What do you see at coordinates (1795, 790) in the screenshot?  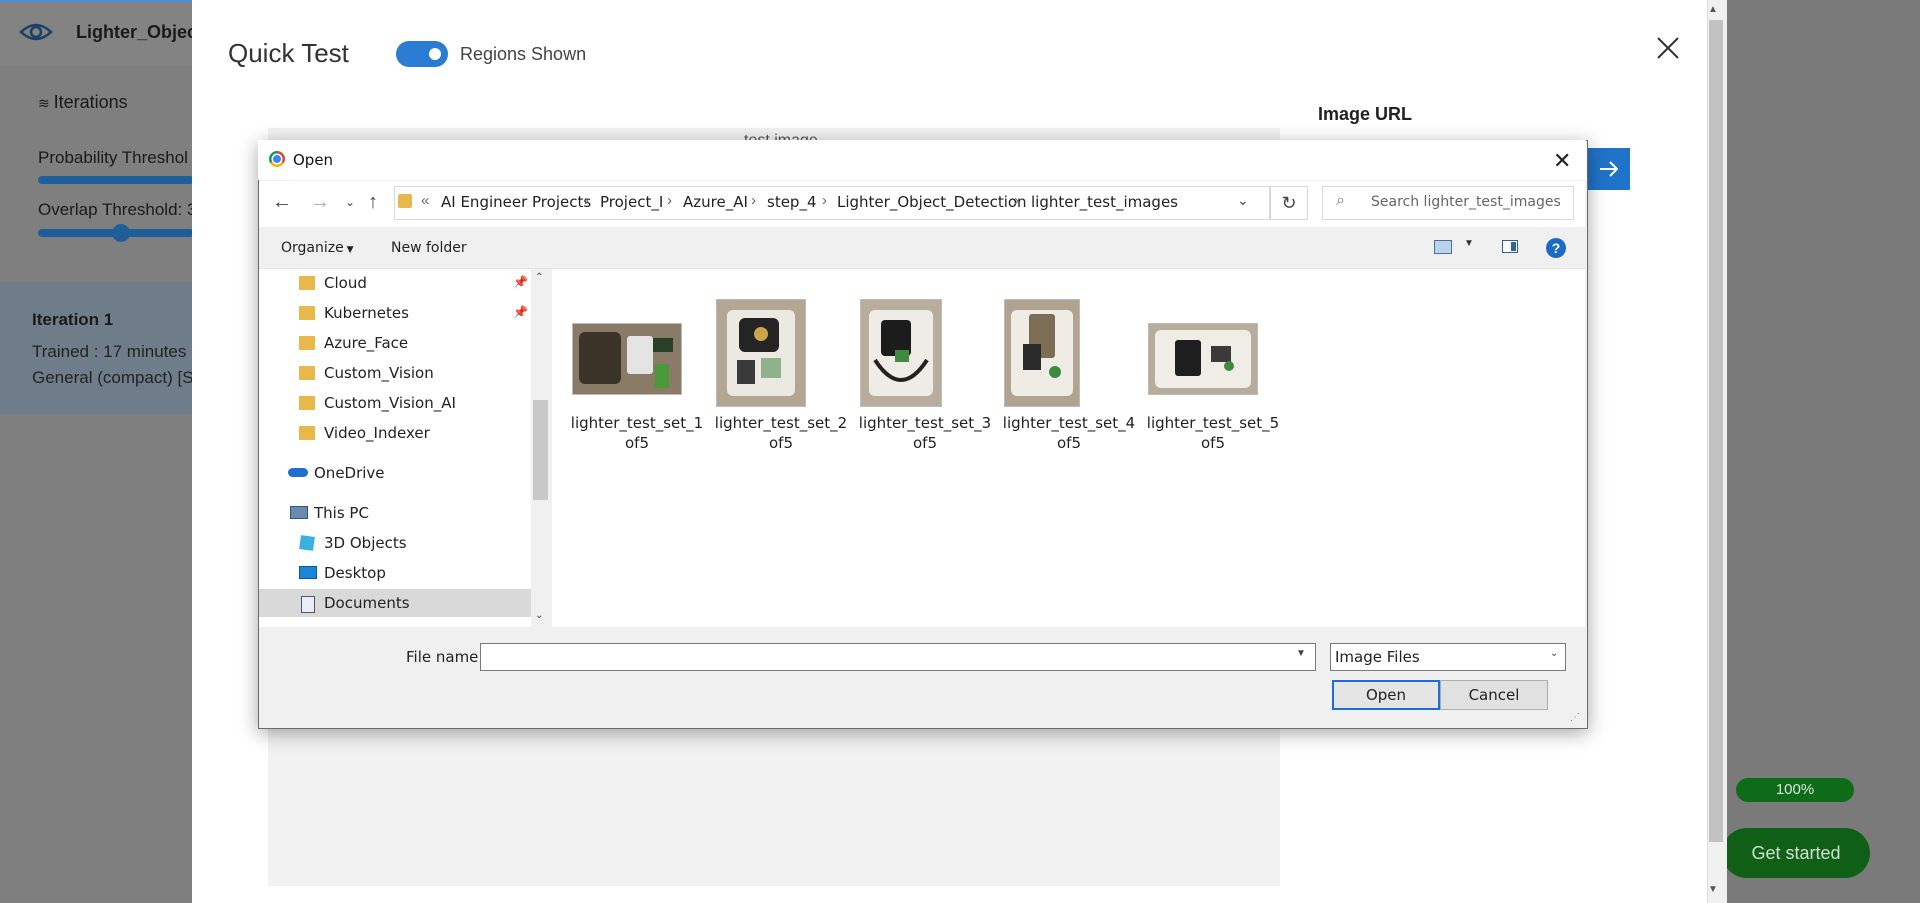 I see `progress-badge: 100%` at bounding box center [1795, 790].